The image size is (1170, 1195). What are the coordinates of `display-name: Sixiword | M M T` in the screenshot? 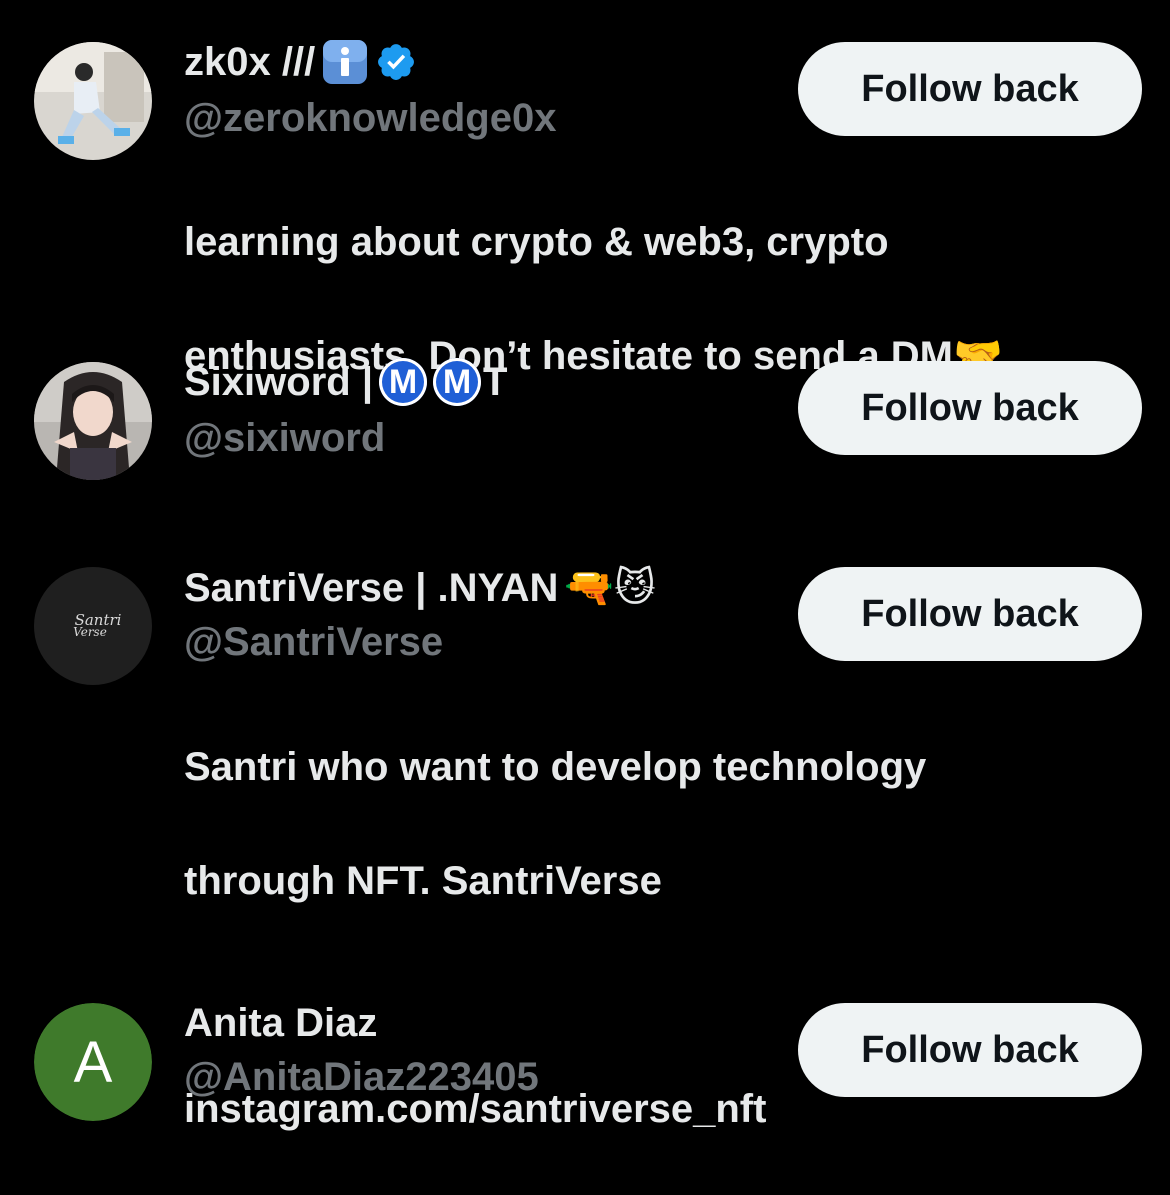 It's located at (345, 382).